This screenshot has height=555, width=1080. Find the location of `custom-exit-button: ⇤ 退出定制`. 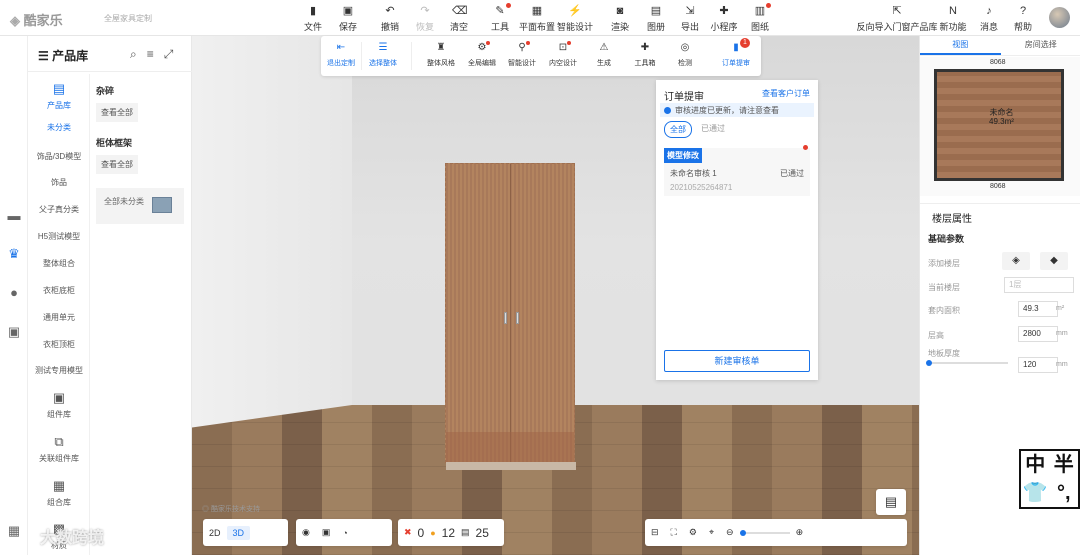

custom-exit-button: ⇤ 退出定制 is located at coordinates (341, 55).